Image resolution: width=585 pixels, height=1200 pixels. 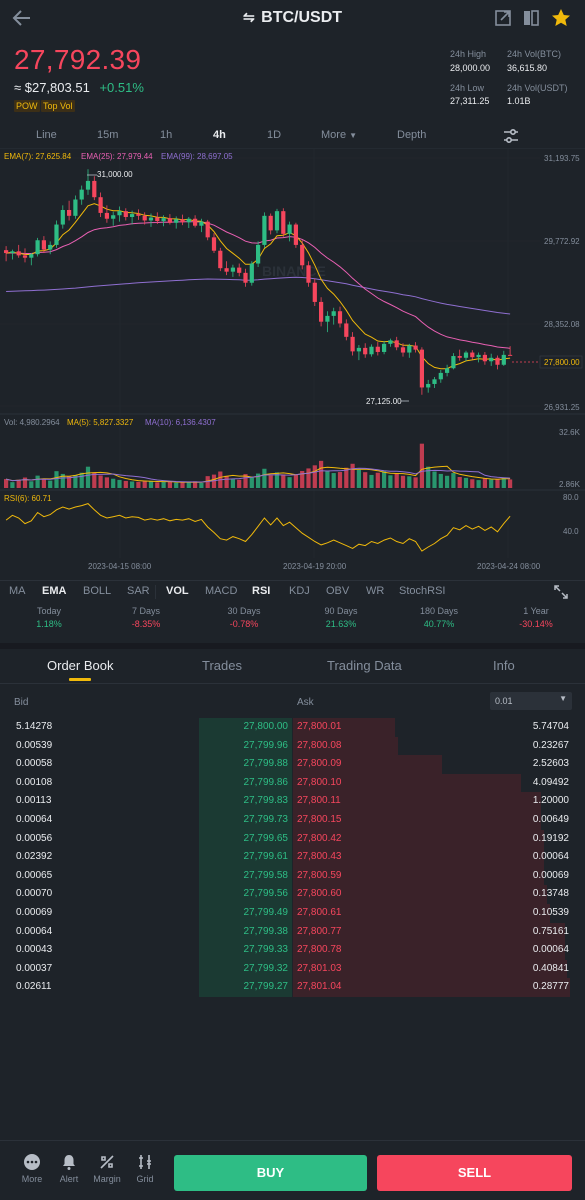 I want to click on ask-price: 27,800.59, so click(x=319, y=875).